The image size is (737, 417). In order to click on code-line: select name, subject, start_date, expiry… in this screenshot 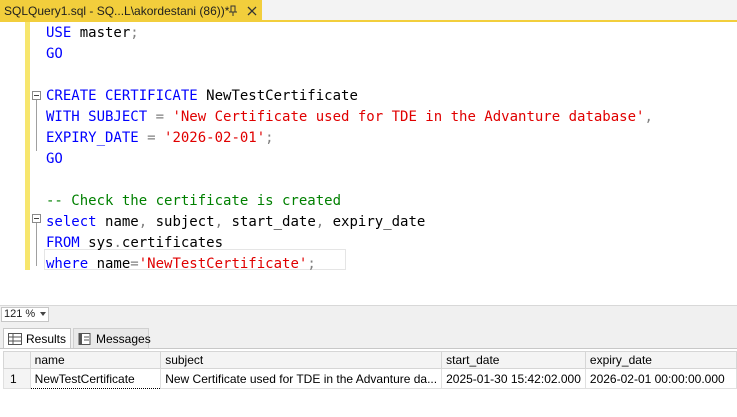, I will do `click(235, 222)`.